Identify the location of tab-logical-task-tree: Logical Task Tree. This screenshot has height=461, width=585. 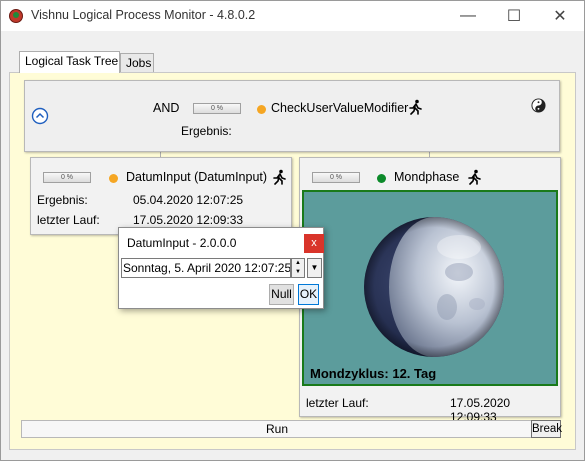
(69, 62).